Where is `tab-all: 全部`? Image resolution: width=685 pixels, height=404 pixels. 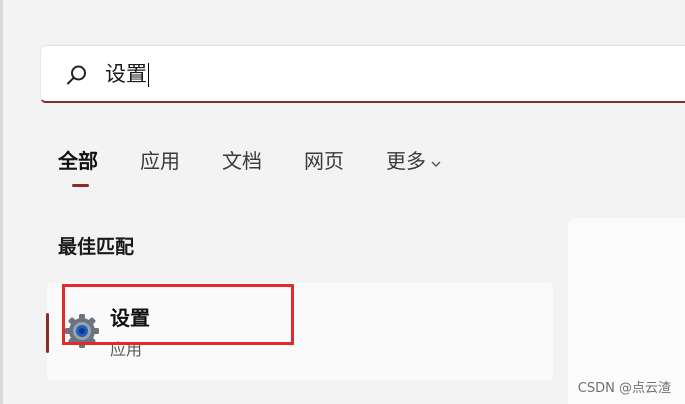 tab-all: 全部 is located at coordinates (78, 161).